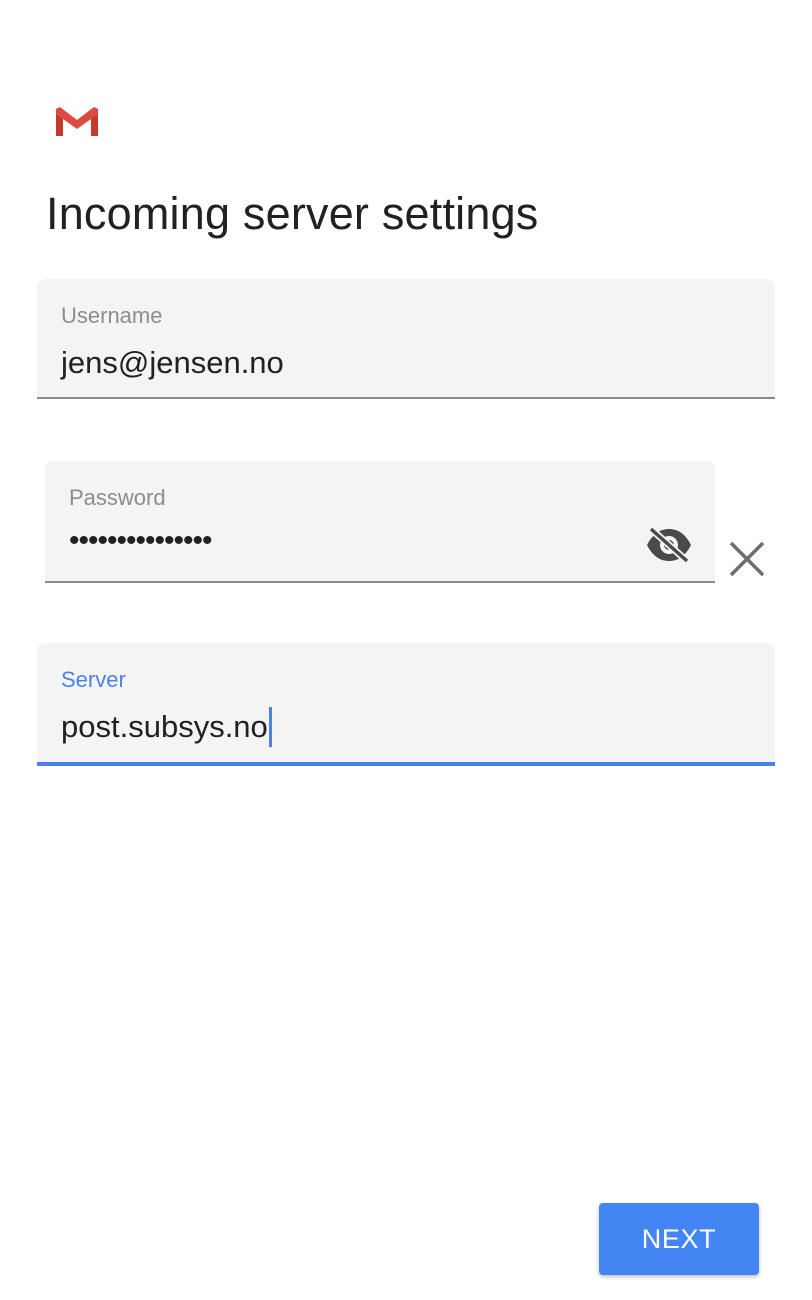 The image size is (812, 1300). Describe the element at coordinates (117, 497) in the screenshot. I see `password-label: Password` at that location.